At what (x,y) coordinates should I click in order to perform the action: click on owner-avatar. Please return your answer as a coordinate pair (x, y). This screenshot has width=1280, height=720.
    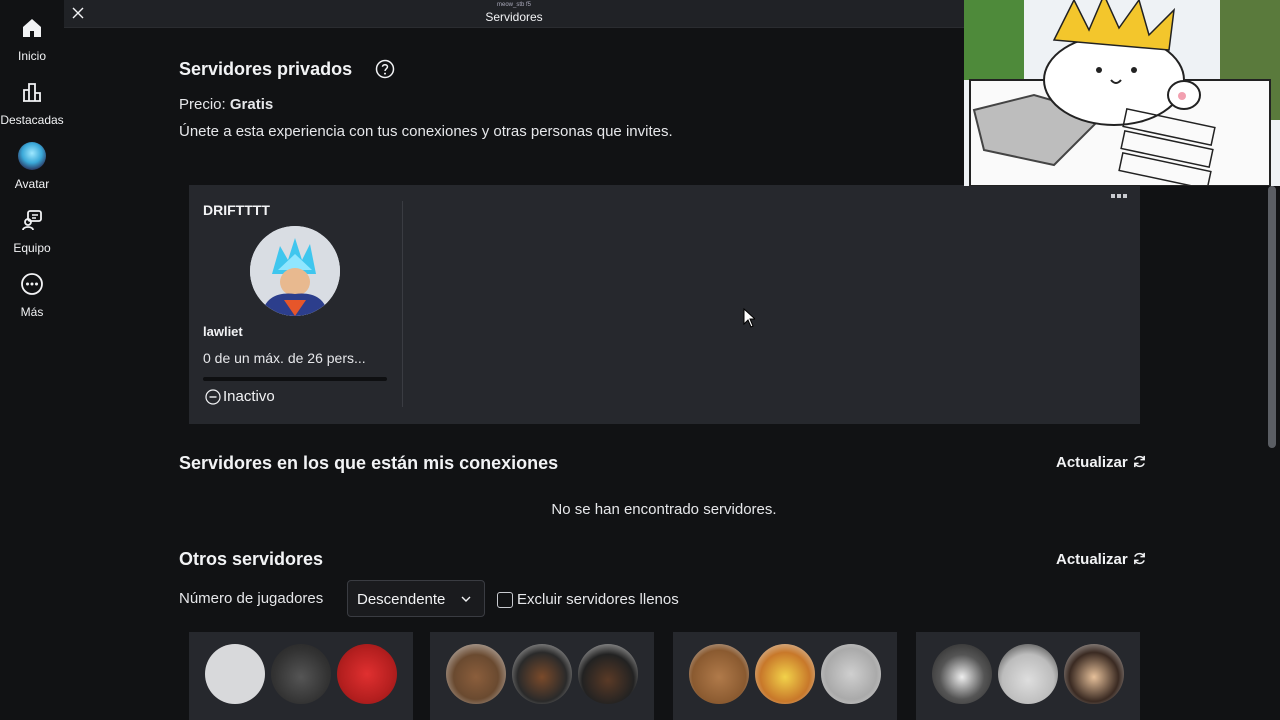
    Looking at the image, I should click on (295, 271).